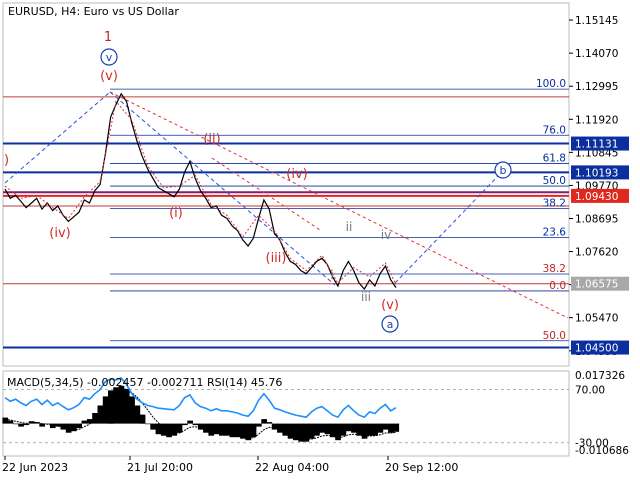 The image size is (640, 480). What do you see at coordinates (160, 467) in the screenshot?
I see `time-tick-label: 21 Jul 20:00` at bounding box center [160, 467].